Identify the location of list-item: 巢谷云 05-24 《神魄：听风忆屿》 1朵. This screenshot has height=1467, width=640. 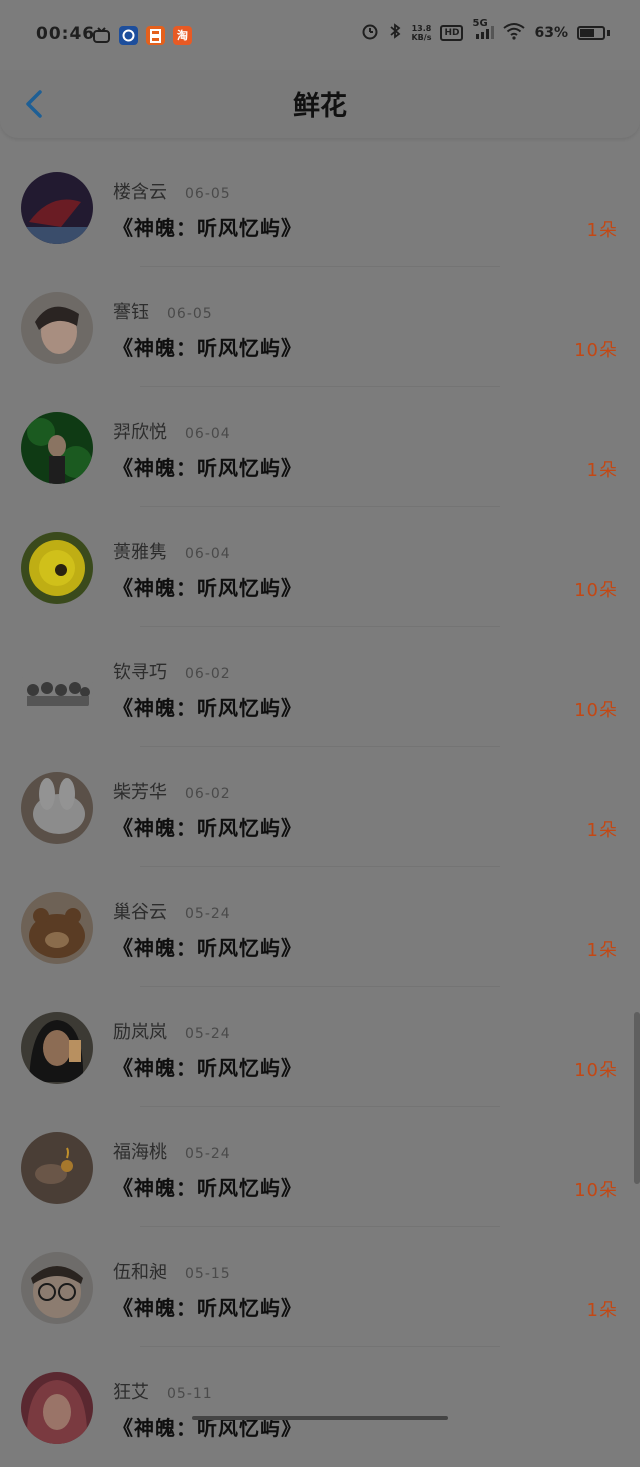
(320, 927).